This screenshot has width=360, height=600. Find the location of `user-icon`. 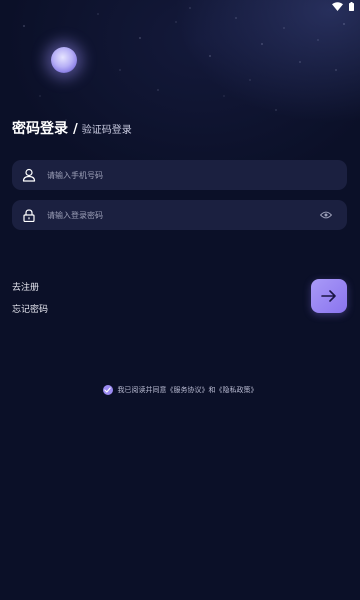

user-icon is located at coordinates (29, 175).